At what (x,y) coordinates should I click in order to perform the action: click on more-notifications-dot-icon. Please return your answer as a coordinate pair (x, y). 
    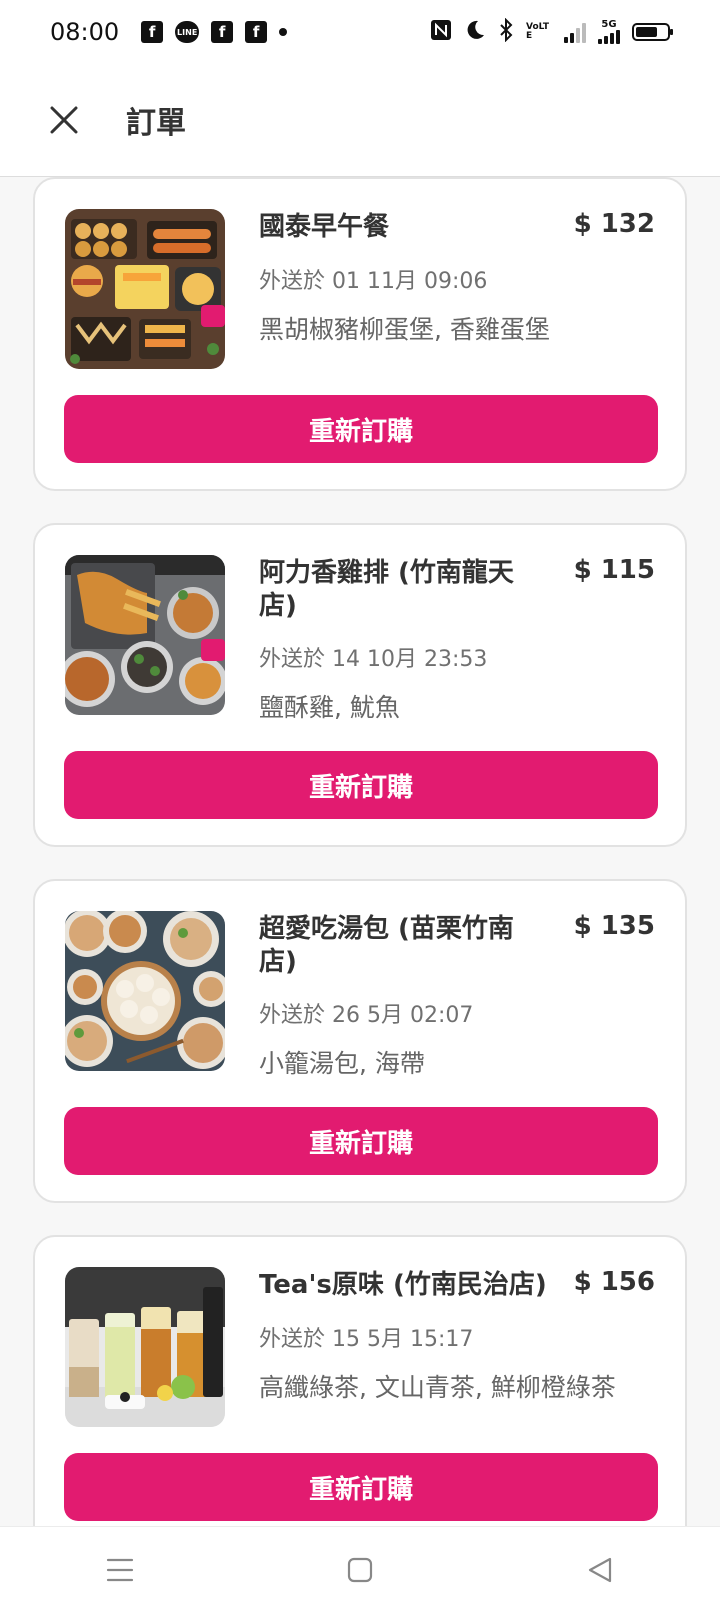
    Looking at the image, I should click on (283, 32).